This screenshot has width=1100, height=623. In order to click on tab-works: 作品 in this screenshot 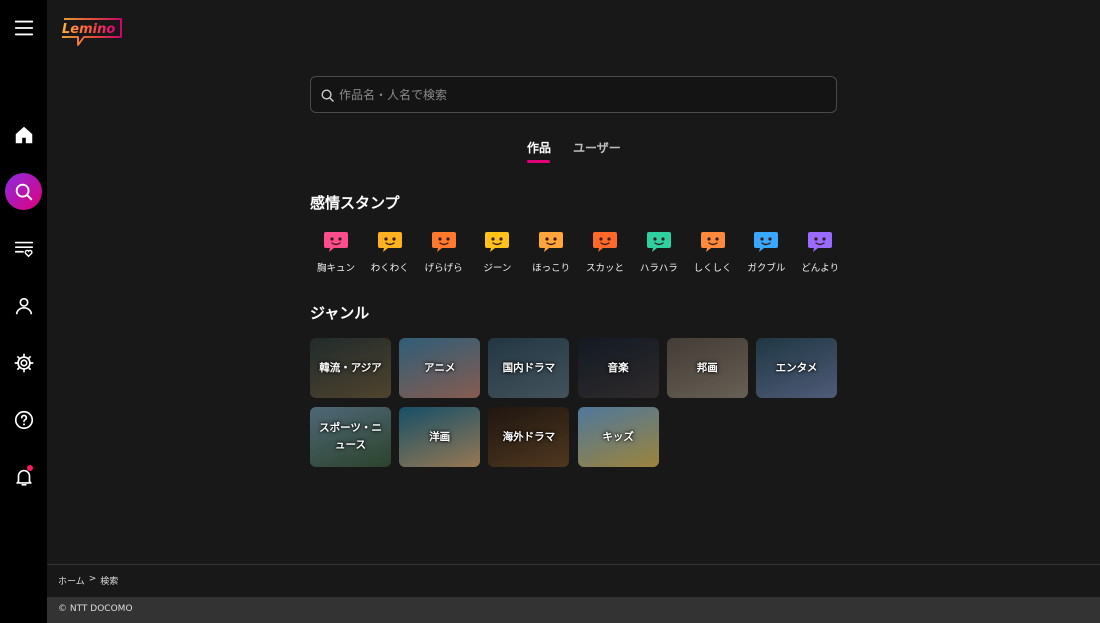, I will do `click(539, 147)`.